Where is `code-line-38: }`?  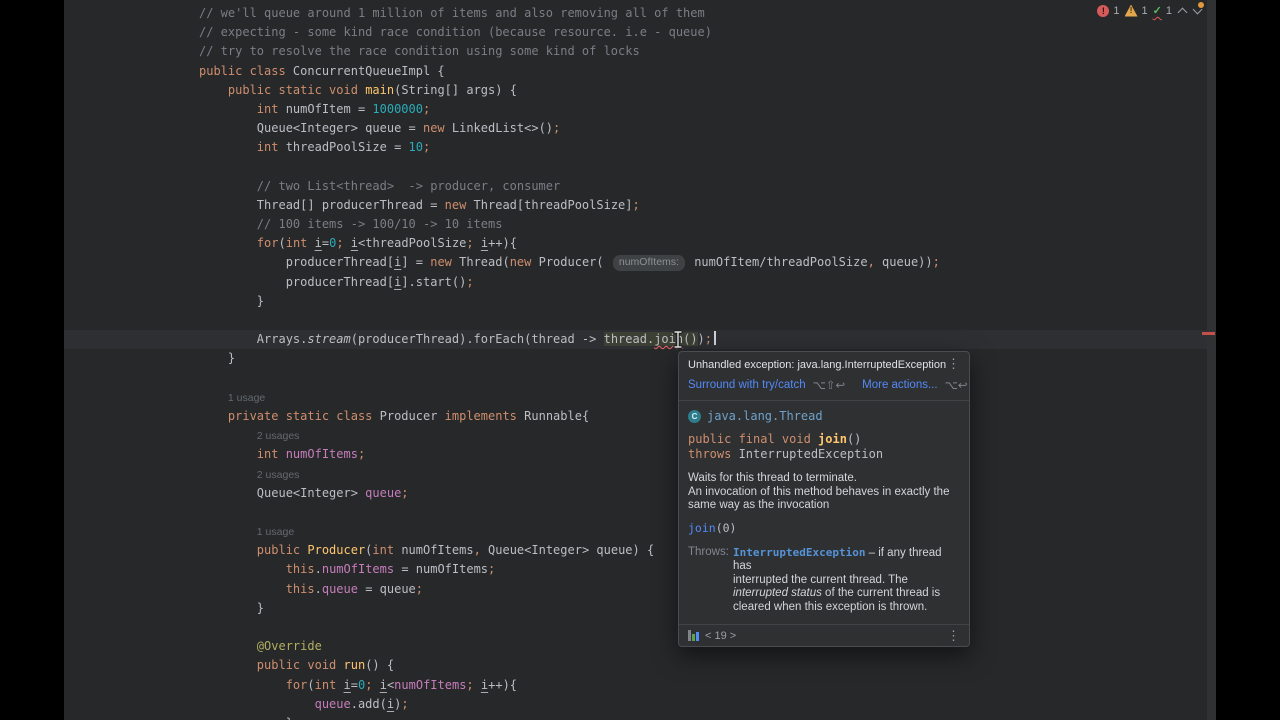 code-line-38: } is located at coordinates (569, 717).